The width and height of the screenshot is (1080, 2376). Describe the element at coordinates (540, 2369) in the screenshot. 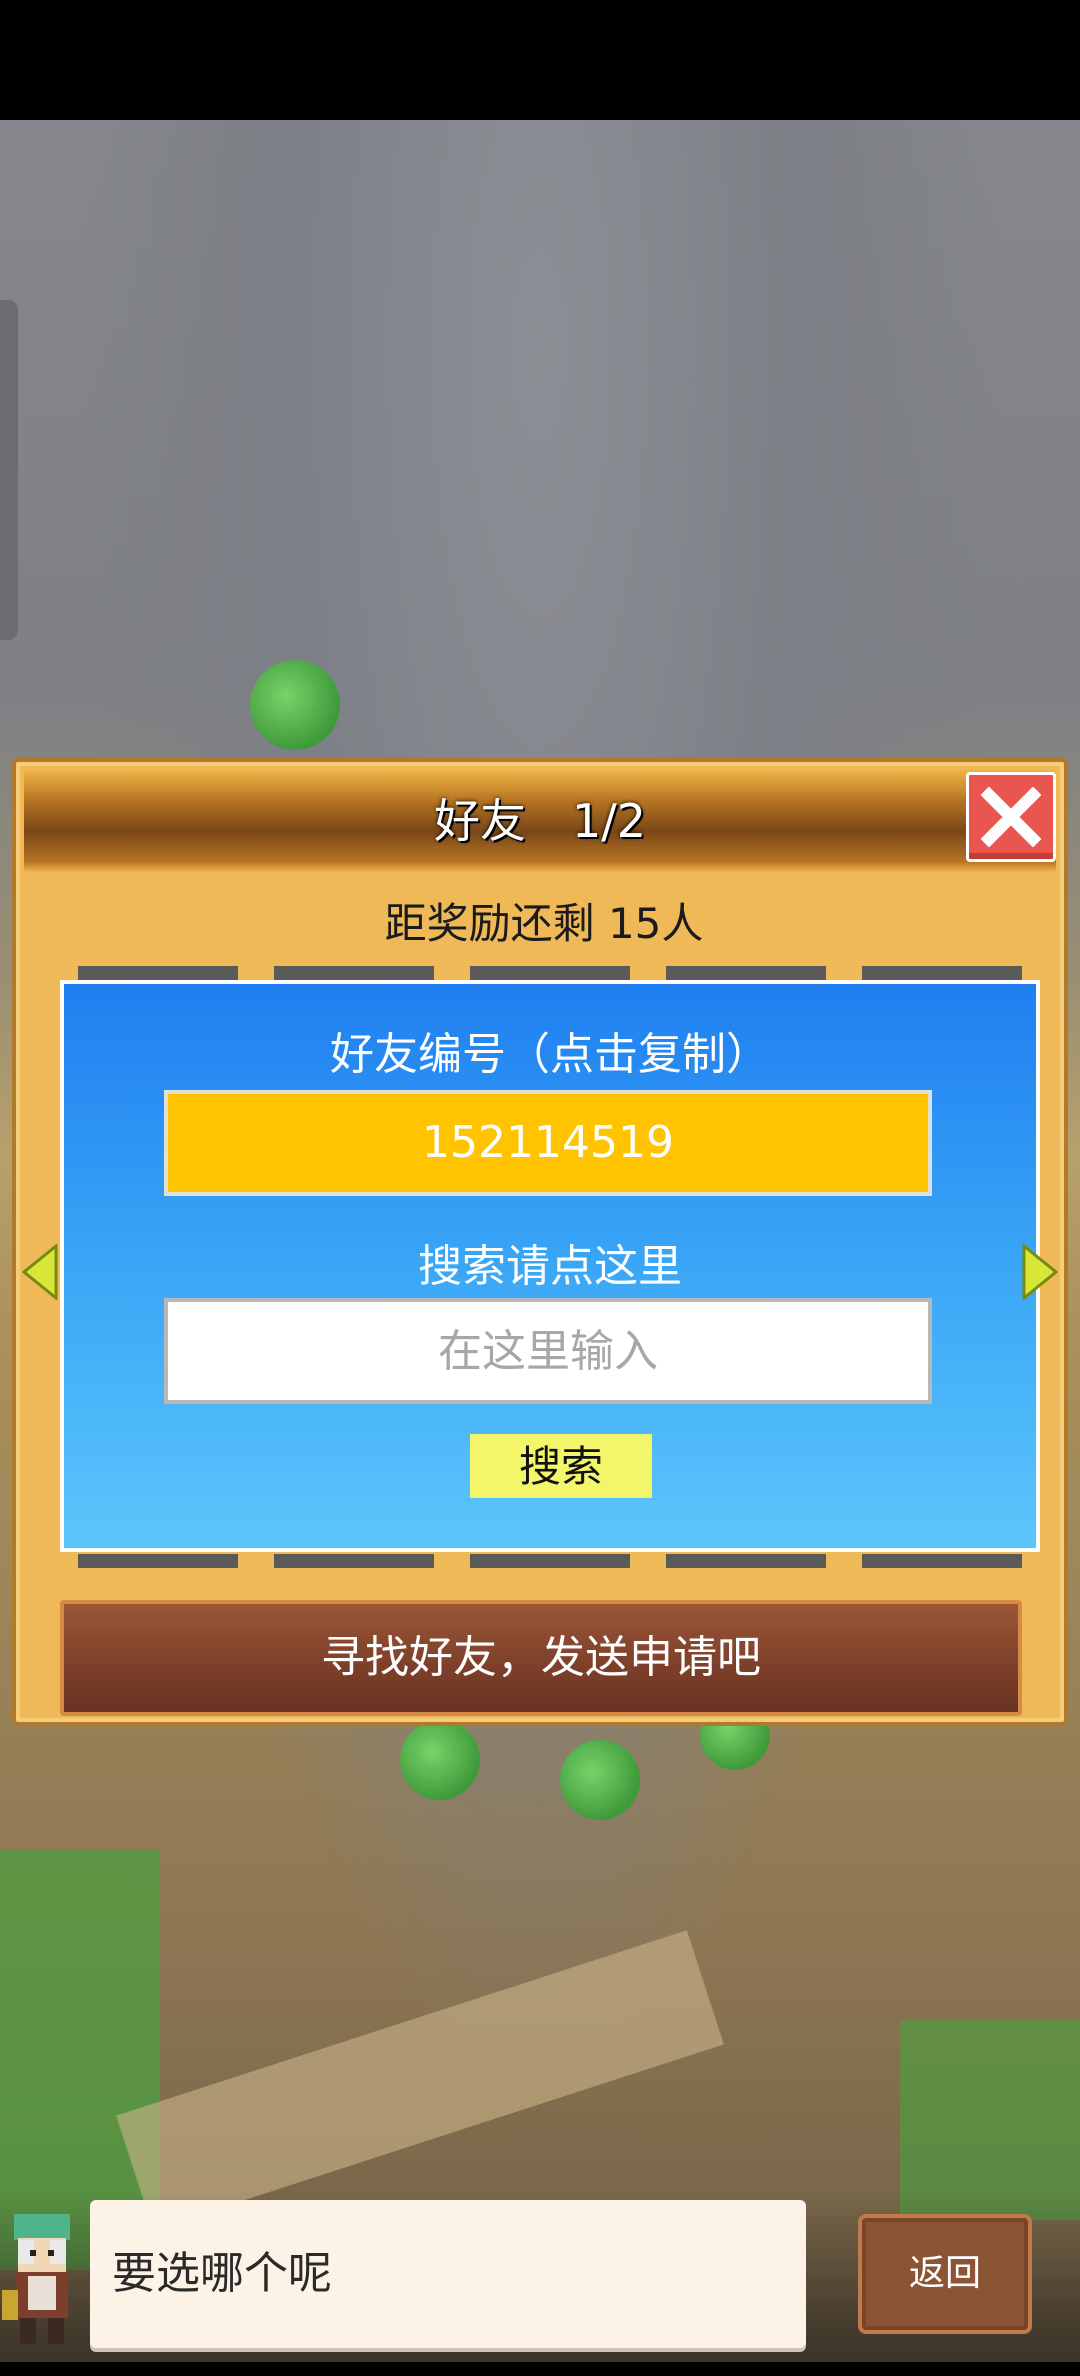

I see `nav-strip` at that location.